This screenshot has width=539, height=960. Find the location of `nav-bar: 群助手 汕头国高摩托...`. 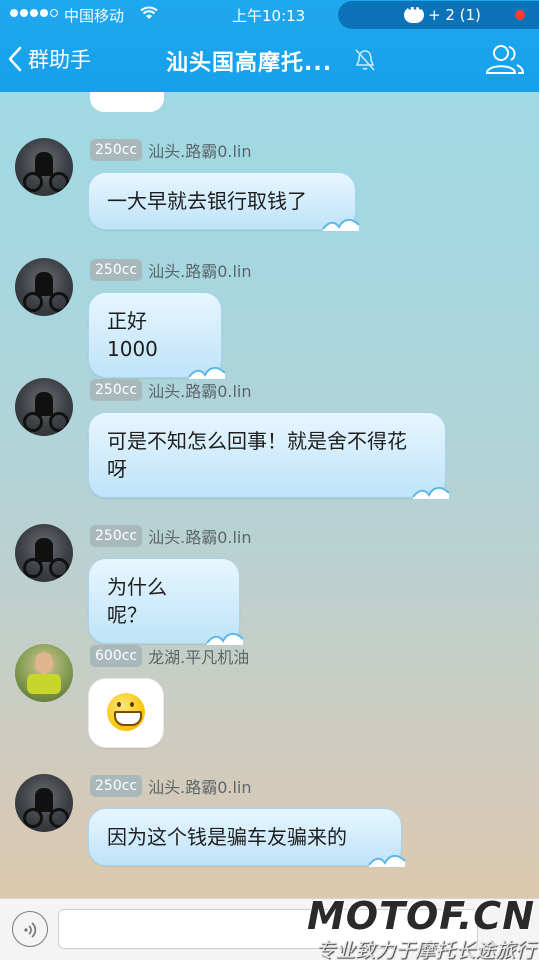

nav-bar: 群助手 汕头国高摩托... is located at coordinates (269, 61).